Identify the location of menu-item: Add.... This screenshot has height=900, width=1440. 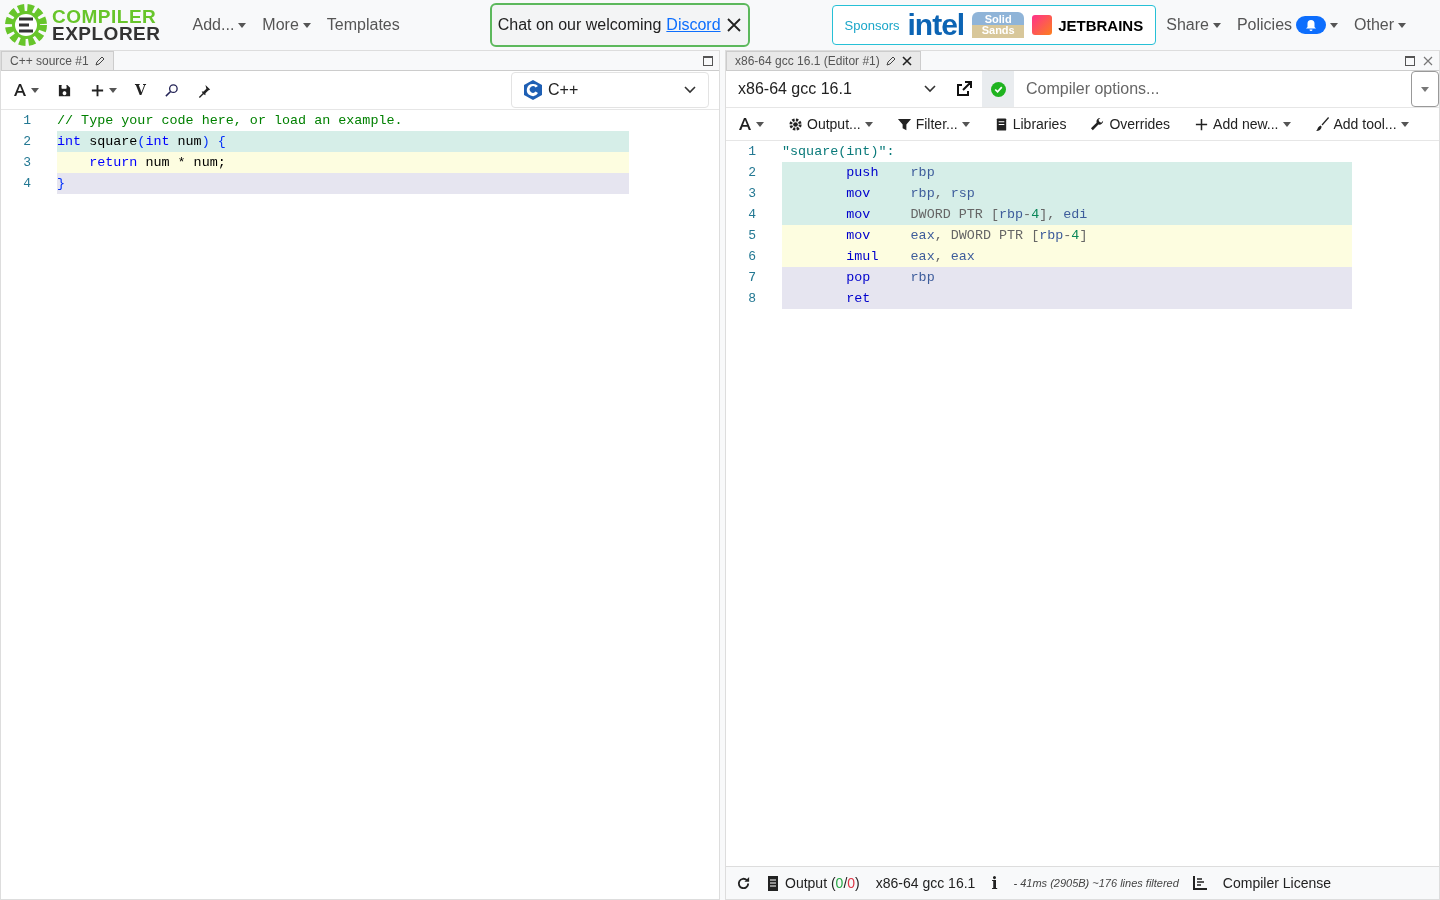
(219, 25).